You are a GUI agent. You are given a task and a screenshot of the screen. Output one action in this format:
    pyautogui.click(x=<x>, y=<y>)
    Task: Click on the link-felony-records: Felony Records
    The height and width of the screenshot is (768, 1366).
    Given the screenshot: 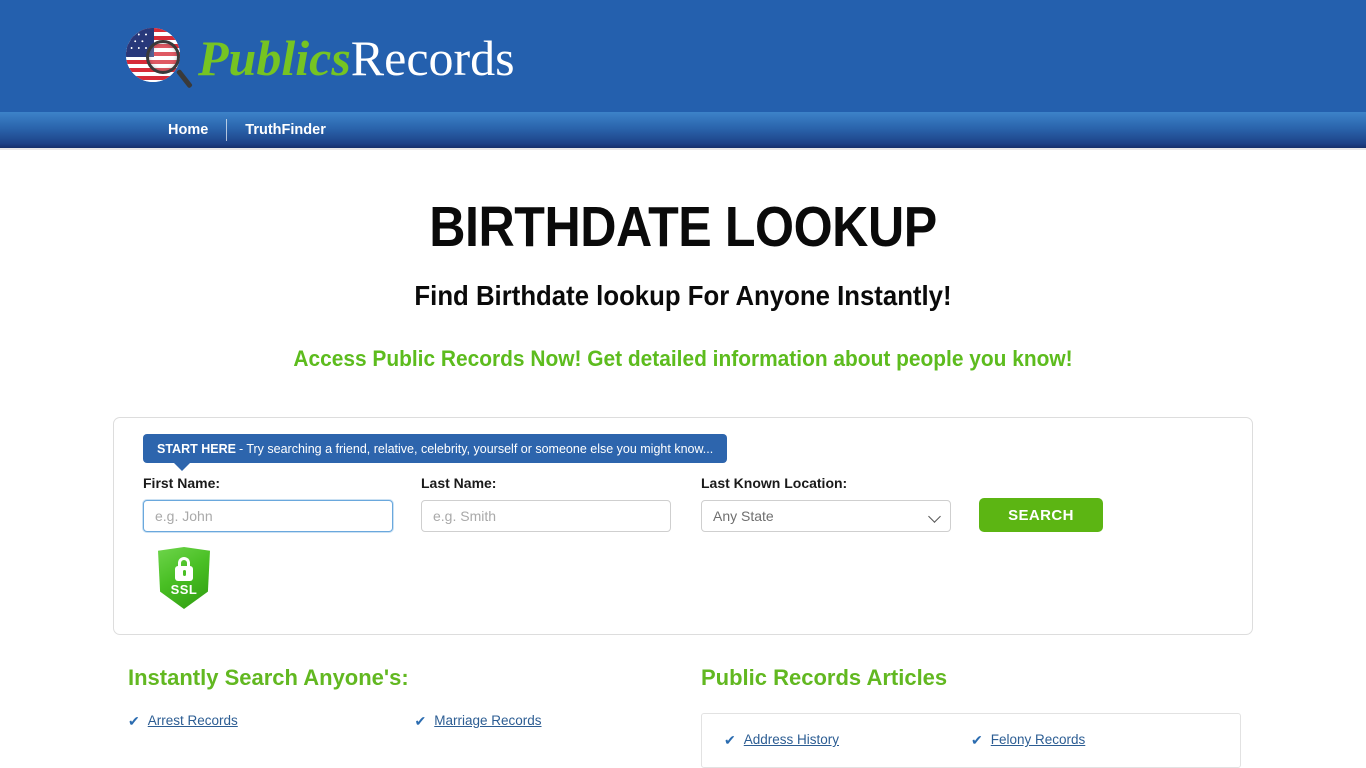 What is the action you would take?
    pyautogui.click(x=1038, y=739)
    